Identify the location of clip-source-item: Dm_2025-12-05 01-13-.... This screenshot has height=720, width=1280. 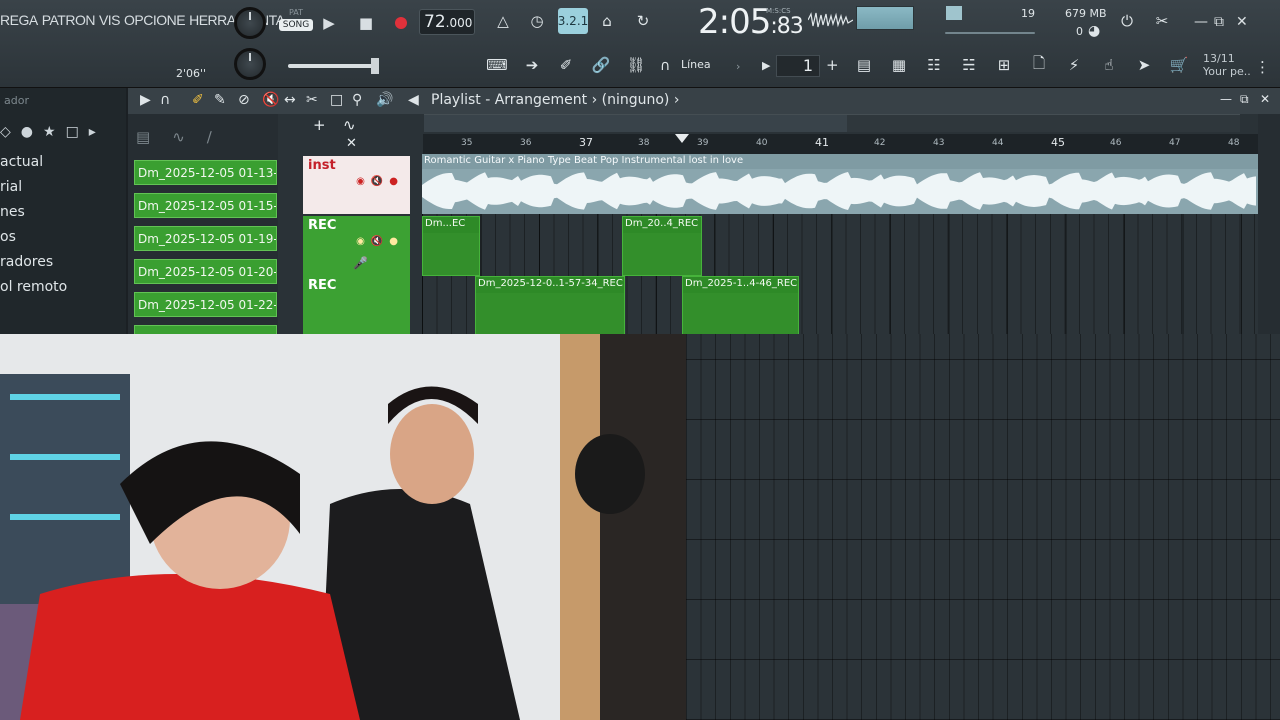
(205, 172).